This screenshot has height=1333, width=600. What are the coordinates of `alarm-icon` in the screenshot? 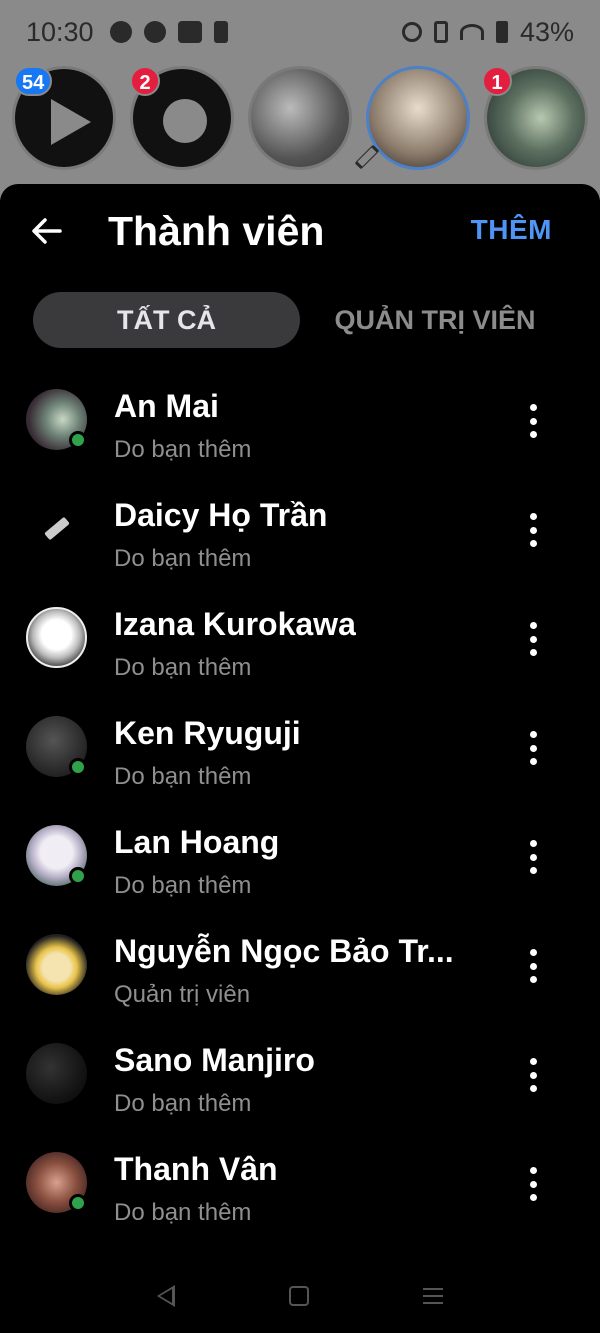 It's located at (411, 32).